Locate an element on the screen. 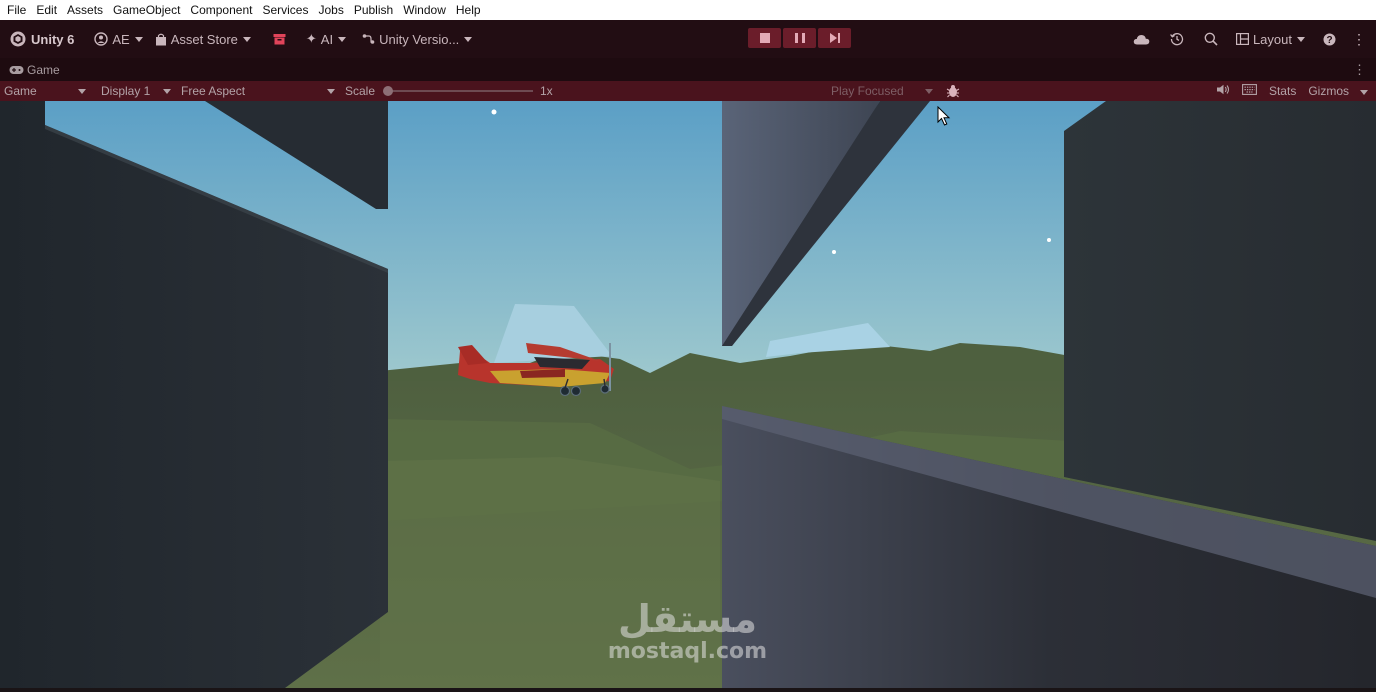  step-icon is located at coordinates (834, 38).